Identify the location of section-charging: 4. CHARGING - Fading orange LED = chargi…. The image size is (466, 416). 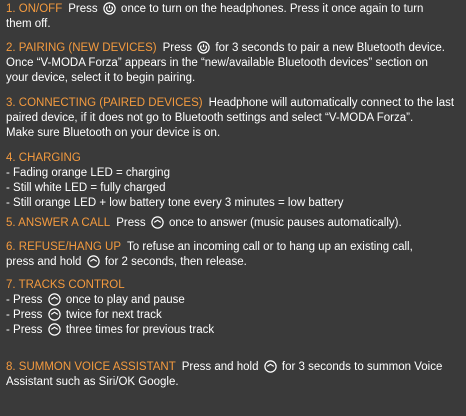
(232, 181).